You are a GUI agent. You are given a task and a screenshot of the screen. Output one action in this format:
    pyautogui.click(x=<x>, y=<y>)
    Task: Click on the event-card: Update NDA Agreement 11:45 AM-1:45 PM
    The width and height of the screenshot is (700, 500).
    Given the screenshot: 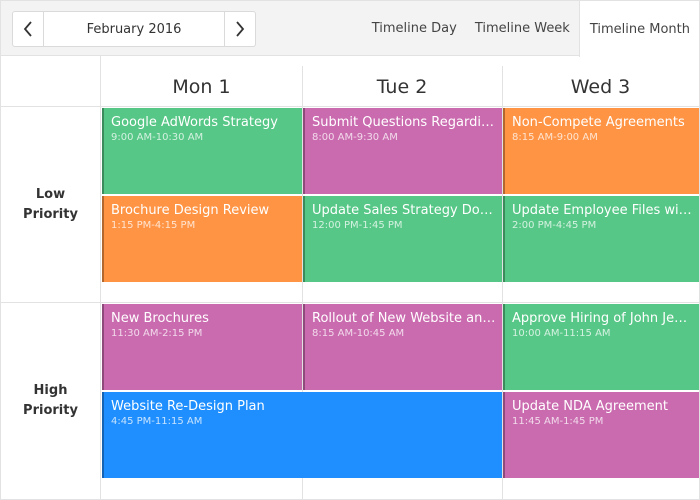 What is the action you would take?
    pyautogui.click(x=601, y=435)
    